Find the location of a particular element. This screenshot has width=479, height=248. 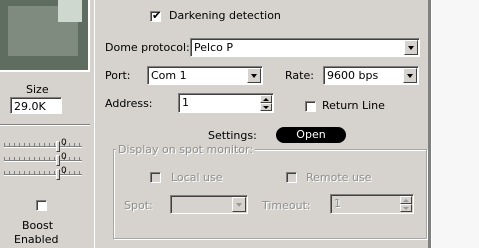

size-value-field: 29.0K is located at coordinates (36, 105).